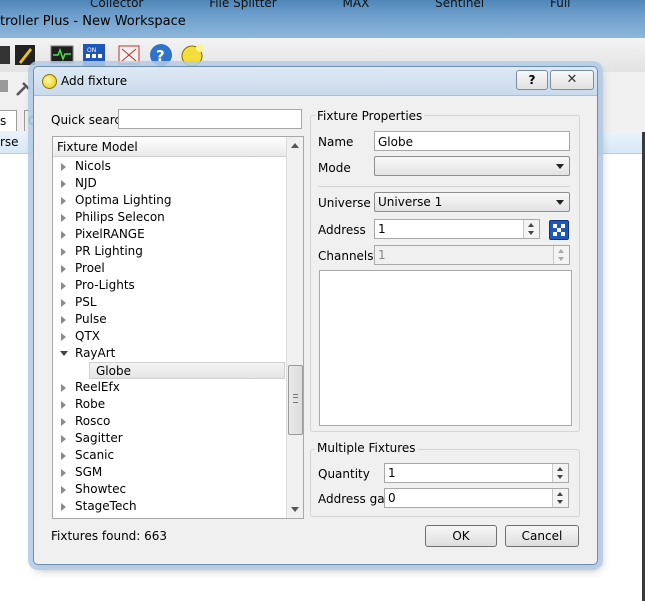 This screenshot has width=645, height=601. What do you see at coordinates (461, 536) in the screenshot?
I see `ok-button: OK` at bounding box center [461, 536].